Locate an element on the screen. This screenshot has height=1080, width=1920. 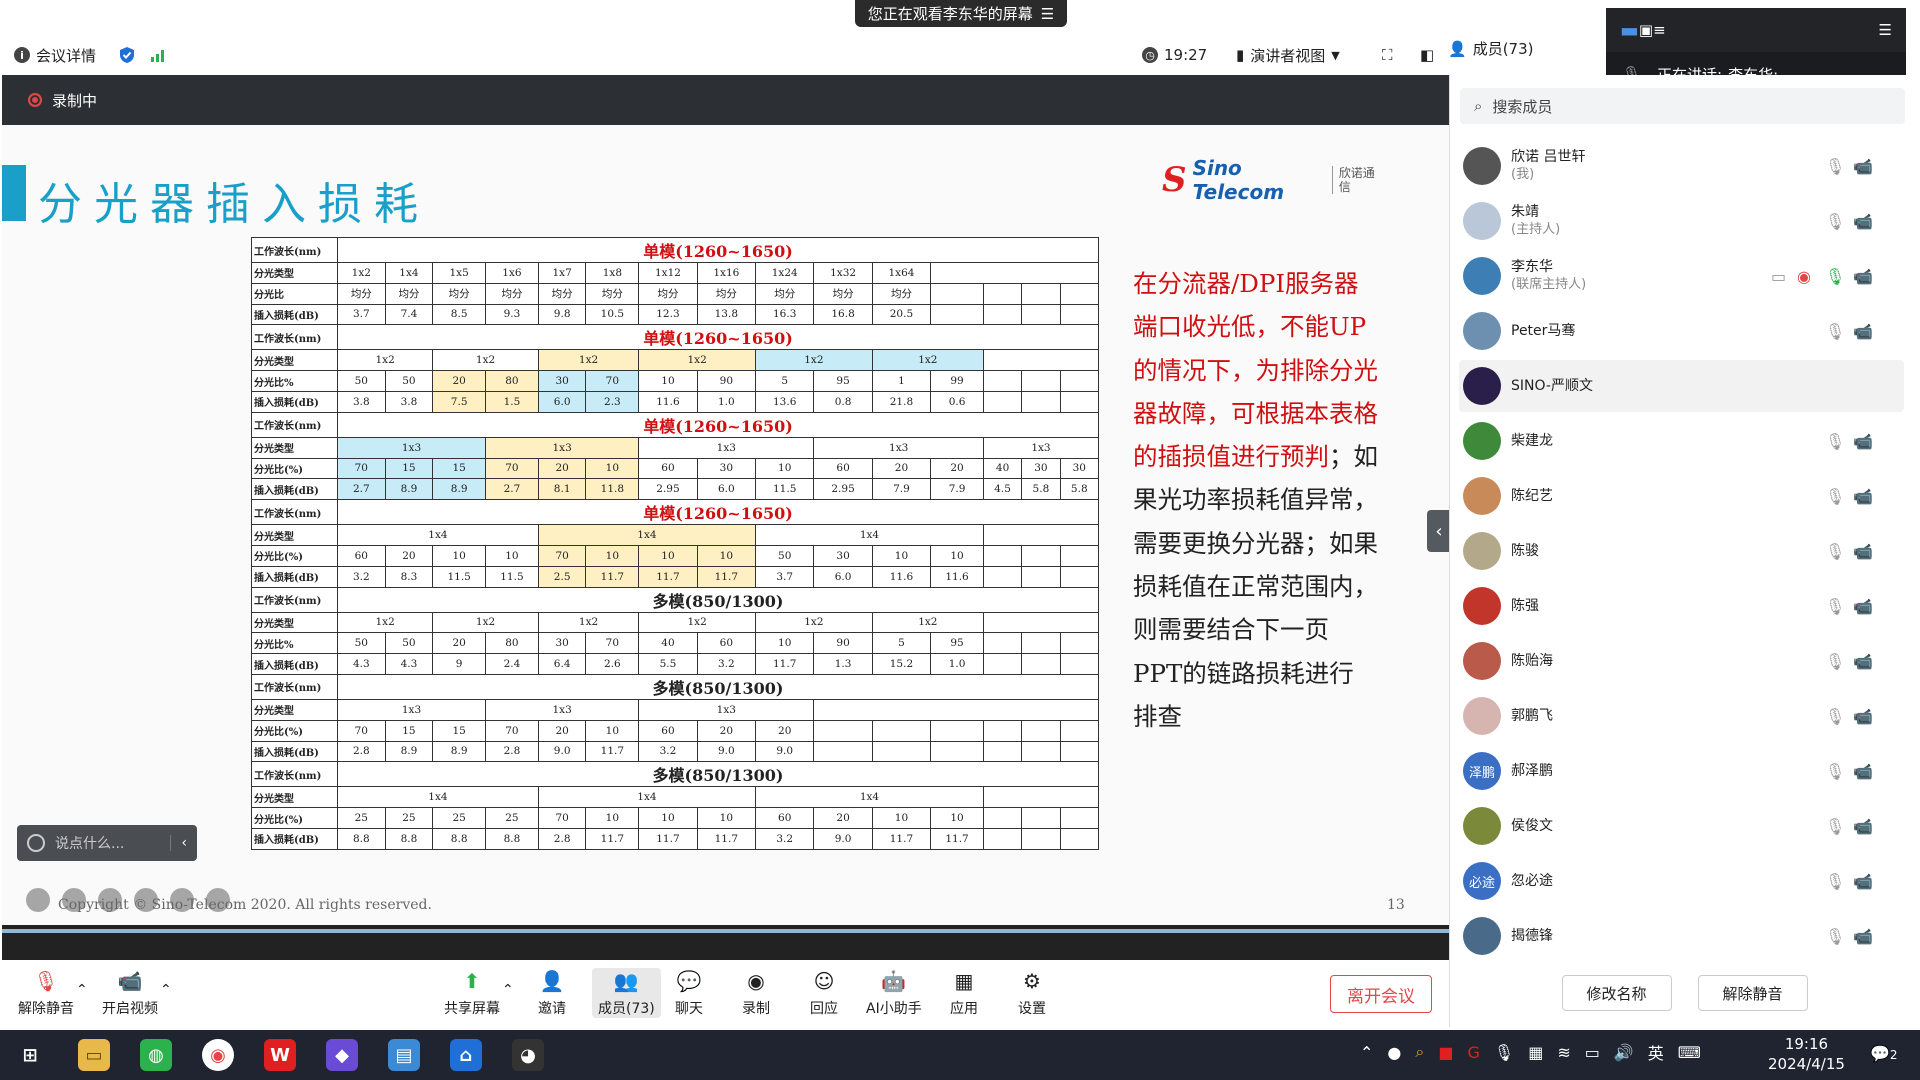
meeting-details-button: i 会议详情 is located at coordinates (55, 55).